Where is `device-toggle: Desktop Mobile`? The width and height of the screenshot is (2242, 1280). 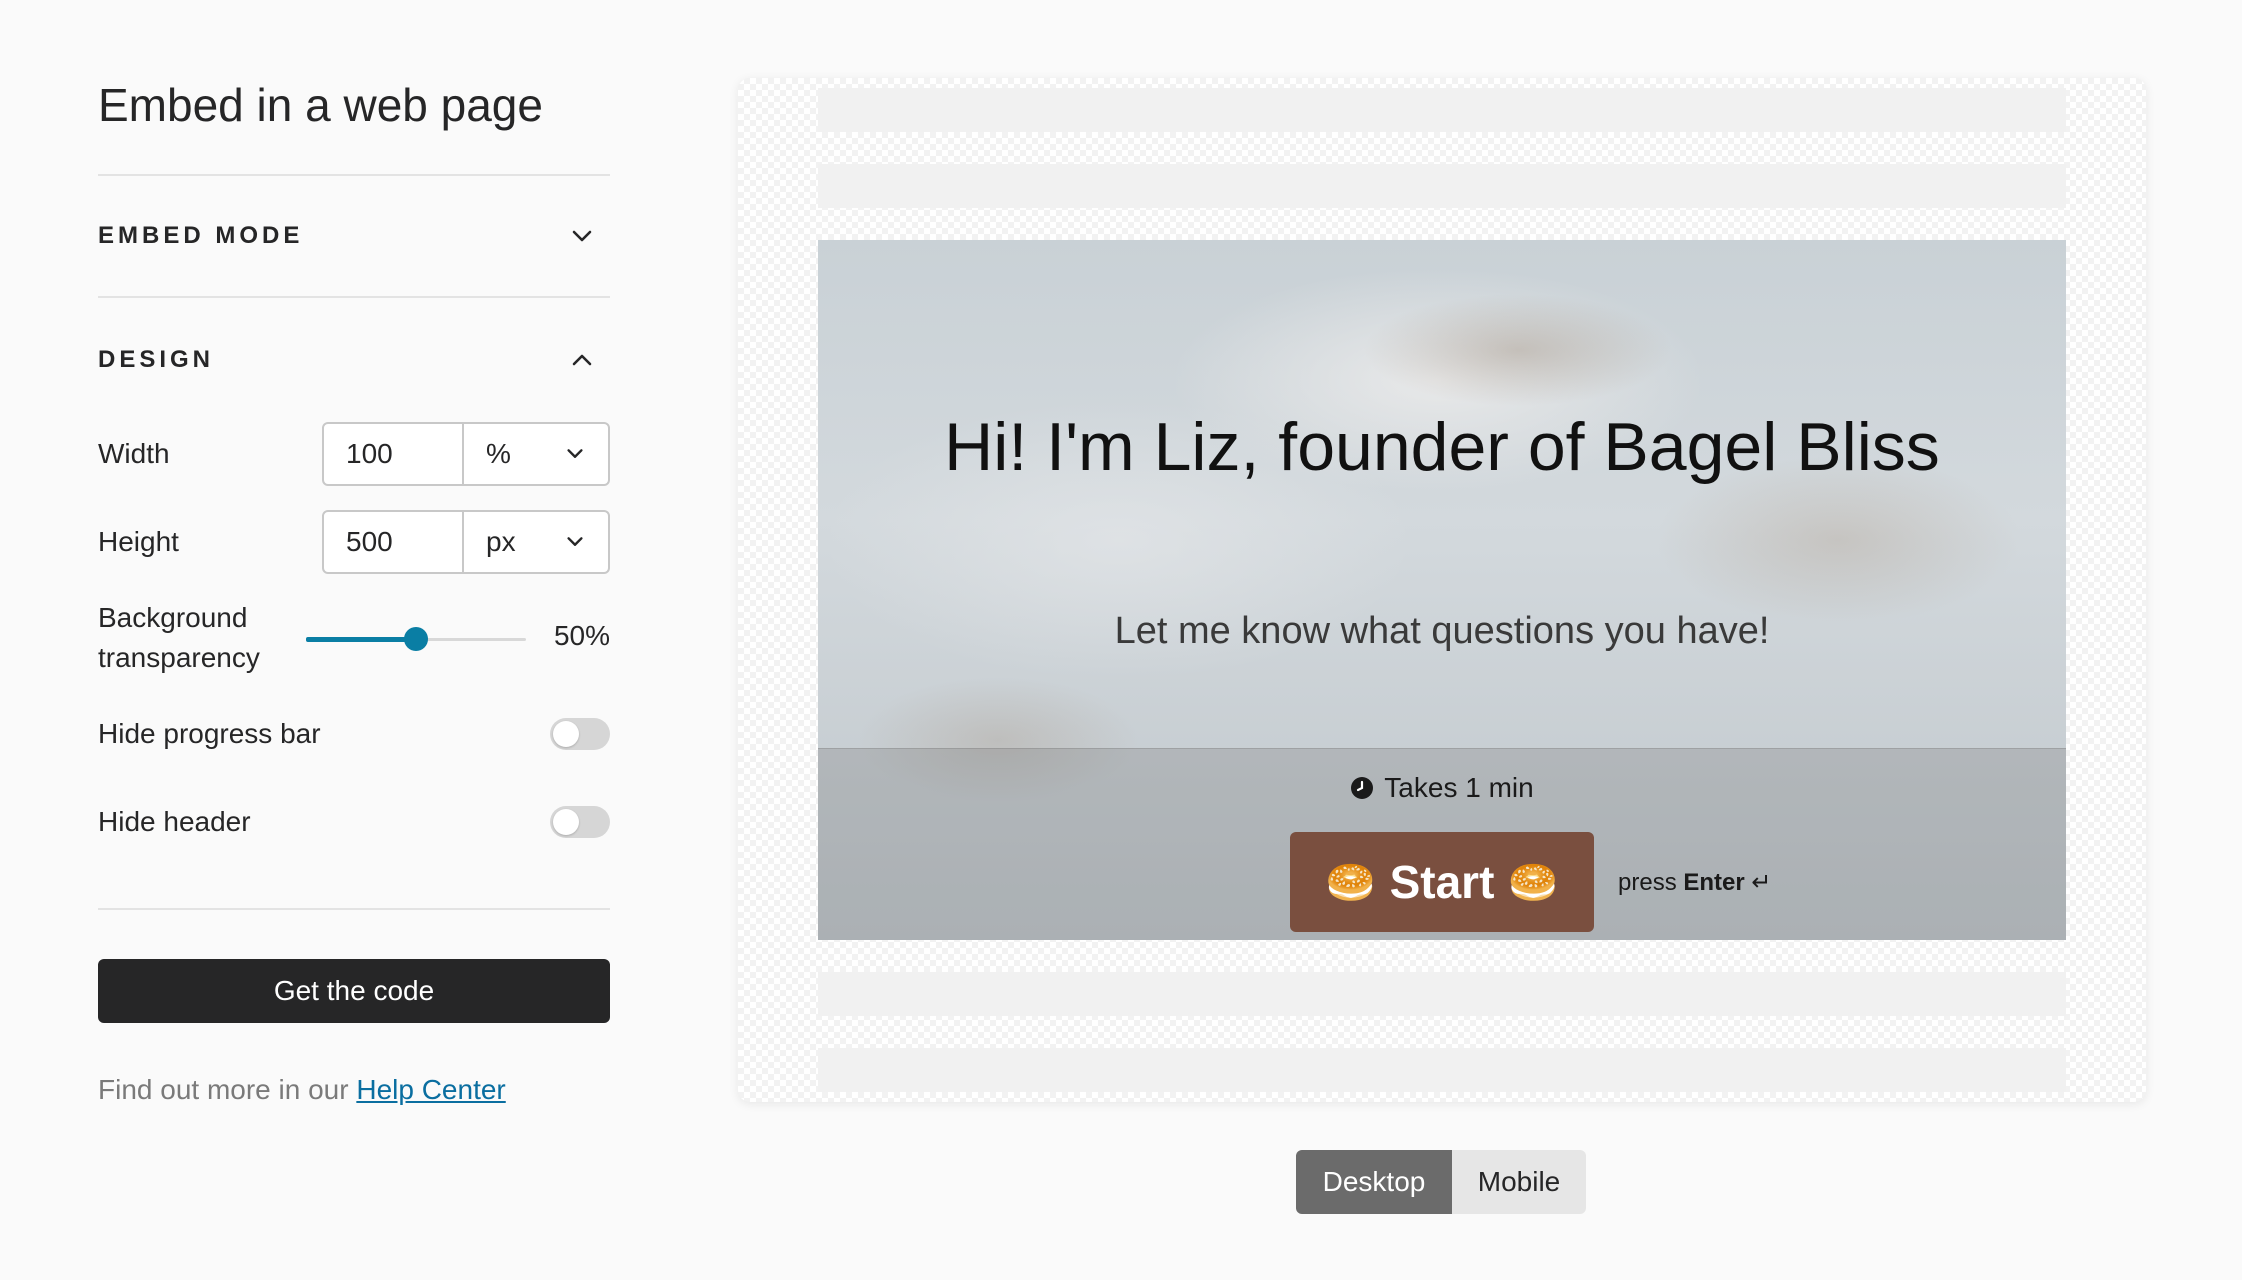
device-toggle: Desktop Mobile is located at coordinates (1441, 1182).